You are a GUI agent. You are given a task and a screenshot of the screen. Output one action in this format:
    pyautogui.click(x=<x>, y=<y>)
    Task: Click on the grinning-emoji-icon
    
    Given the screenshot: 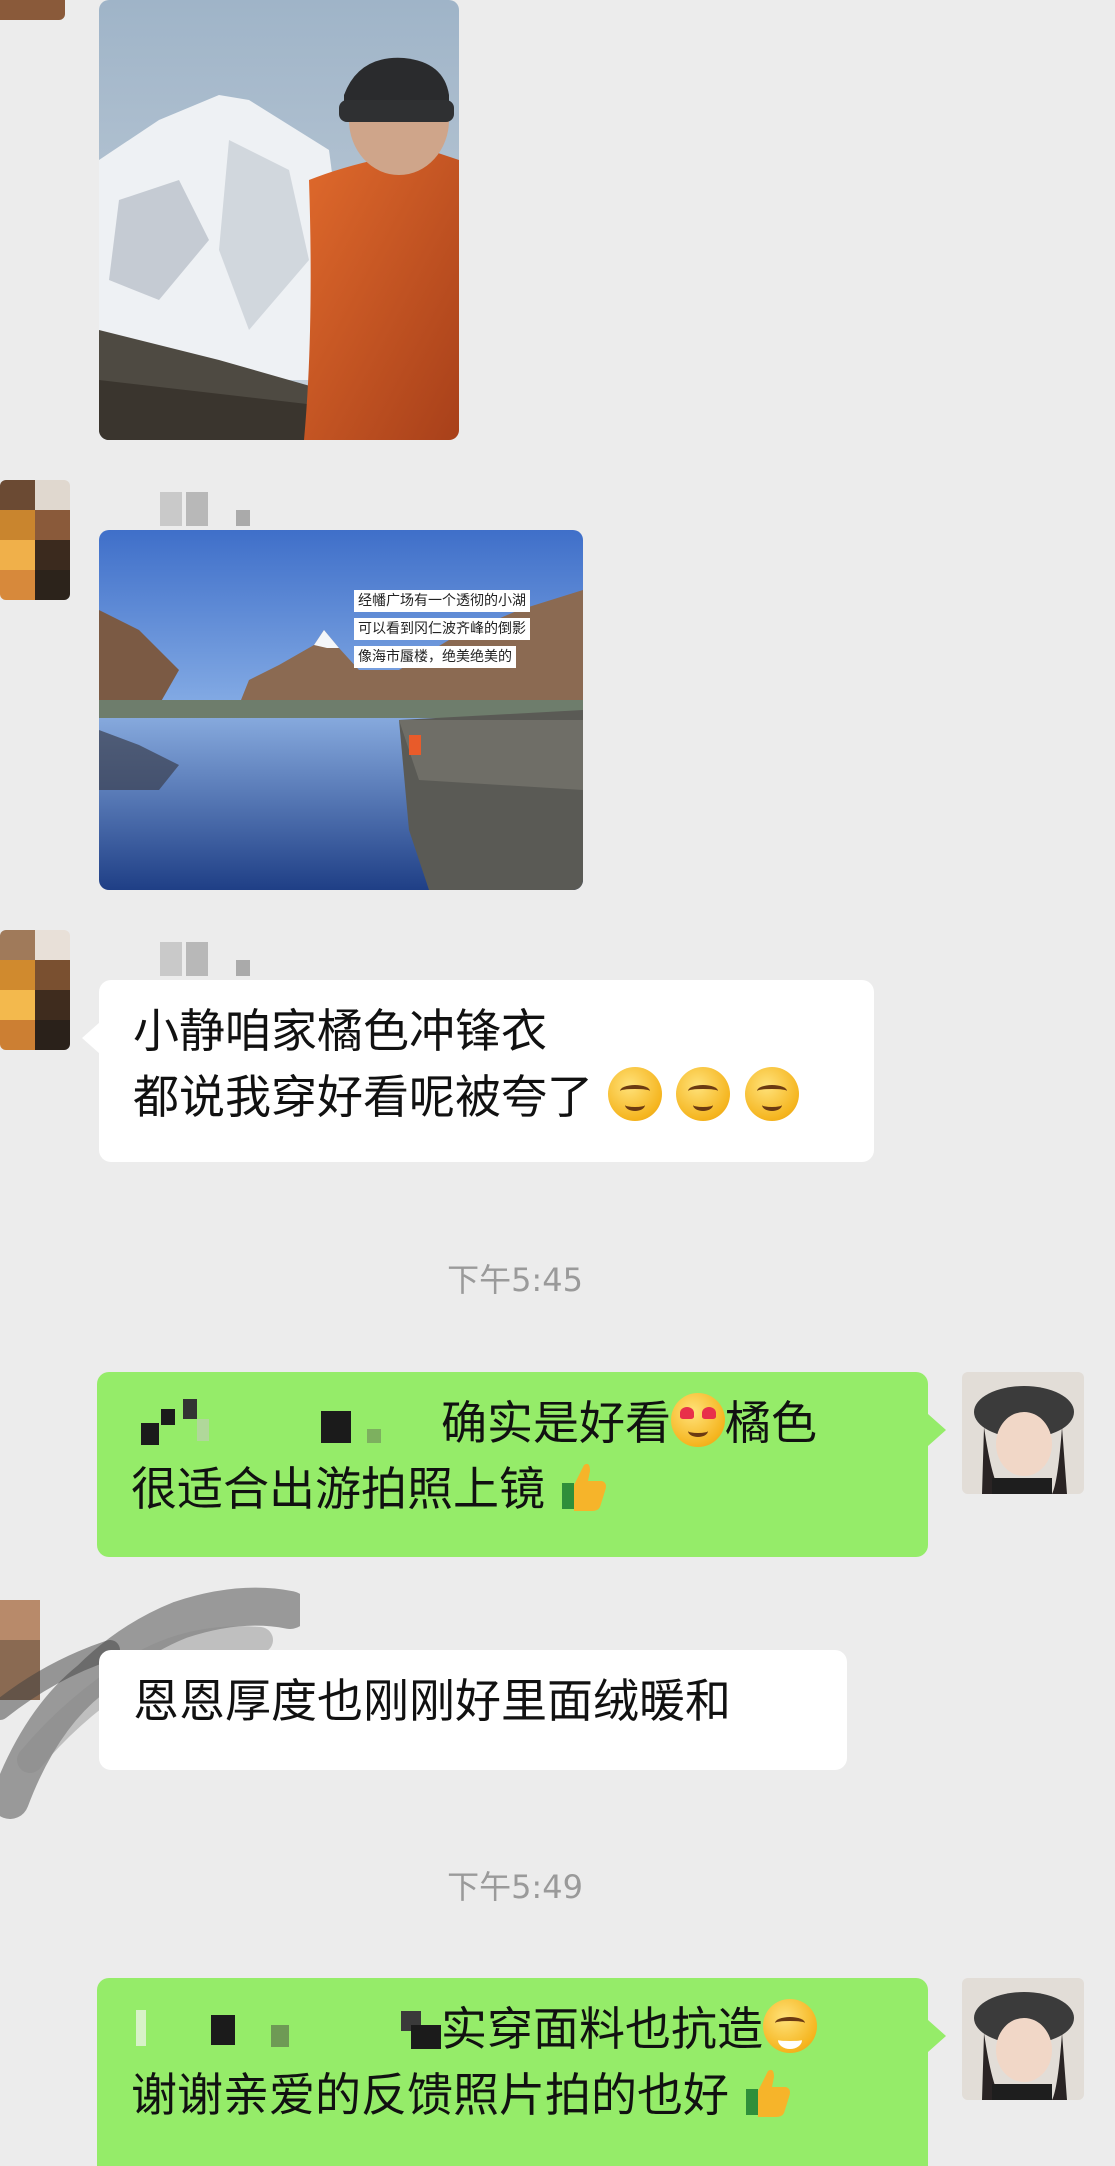 What is the action you would take?
    pyautogui.click(x=790, y=2026)
    